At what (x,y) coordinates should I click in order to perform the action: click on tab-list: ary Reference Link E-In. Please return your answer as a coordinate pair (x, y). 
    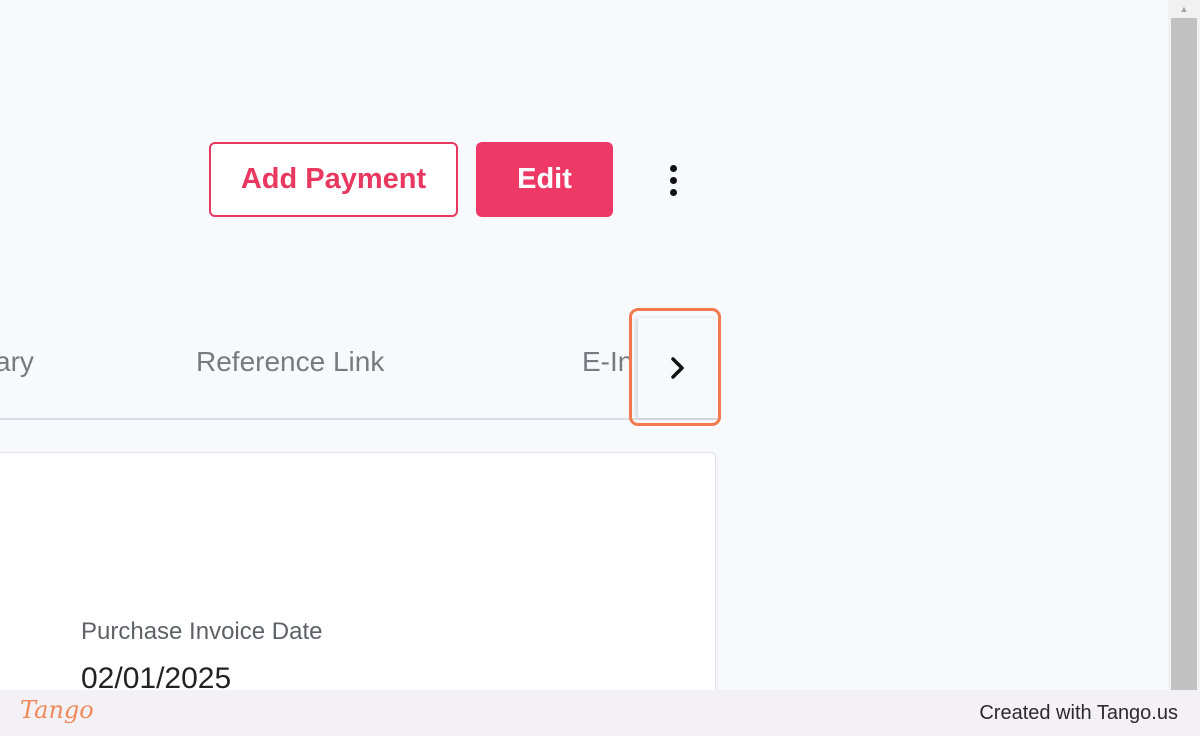
    Looking at the image, I should click on (319, 368).